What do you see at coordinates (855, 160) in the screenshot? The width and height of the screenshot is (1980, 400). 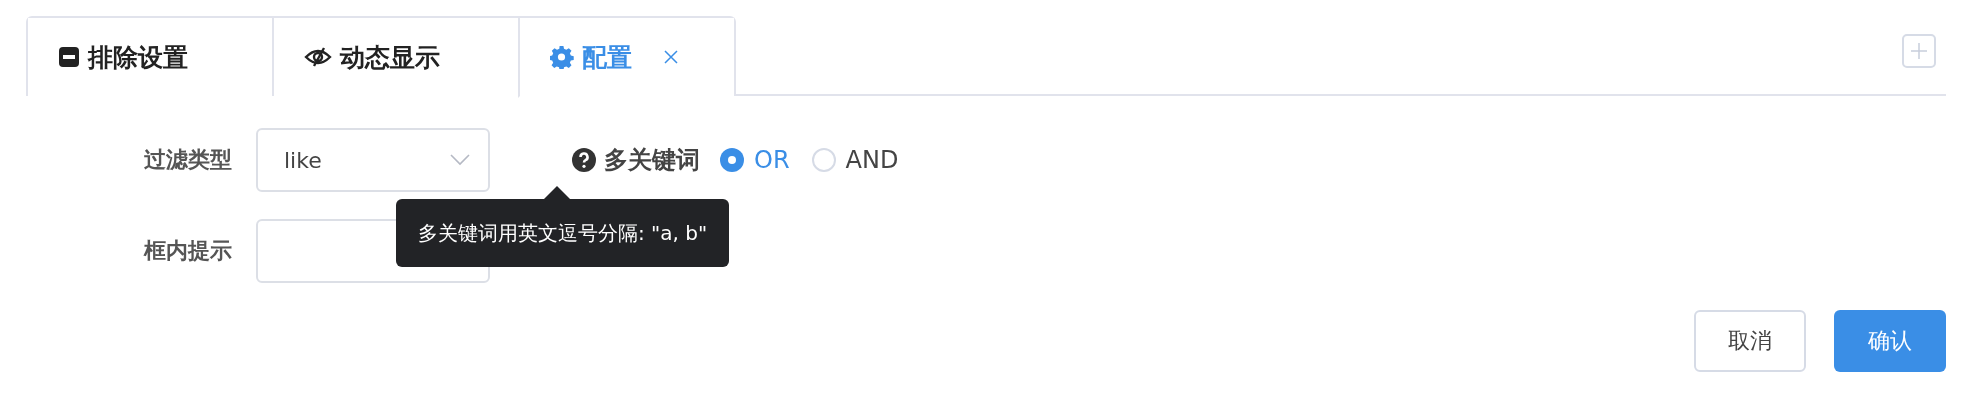 I see `radio-option: AND` at bounding box center [855, 160].